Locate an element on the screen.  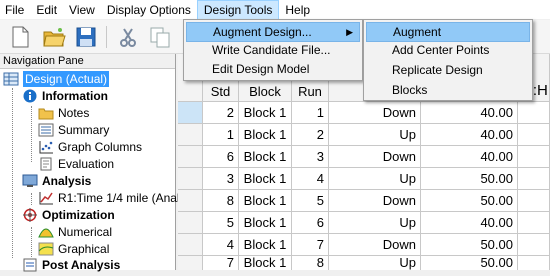
cell-run: 5 is located at coordinates (310, 201).